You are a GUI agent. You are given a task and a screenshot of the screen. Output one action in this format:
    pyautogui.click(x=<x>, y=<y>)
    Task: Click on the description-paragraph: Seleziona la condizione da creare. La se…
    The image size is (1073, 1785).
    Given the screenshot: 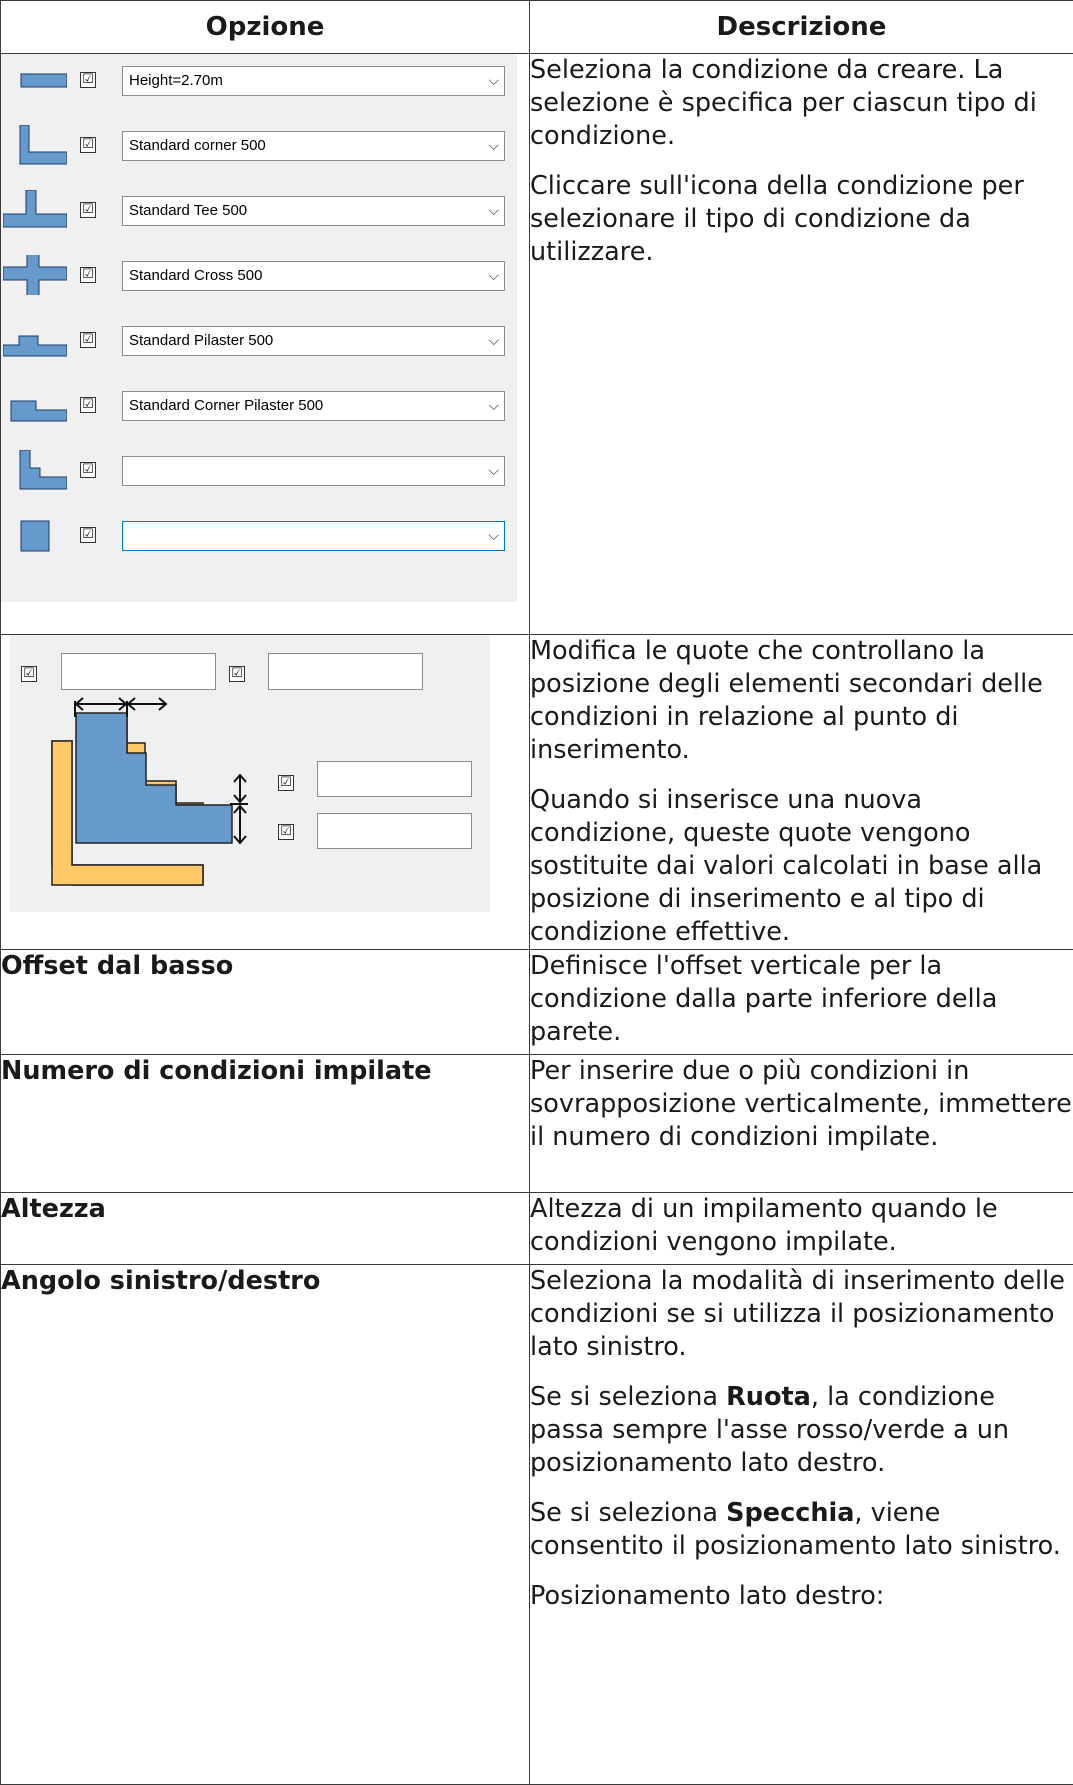 What is the action you would take?
    pyautogui.click(x=801, y=103)
    